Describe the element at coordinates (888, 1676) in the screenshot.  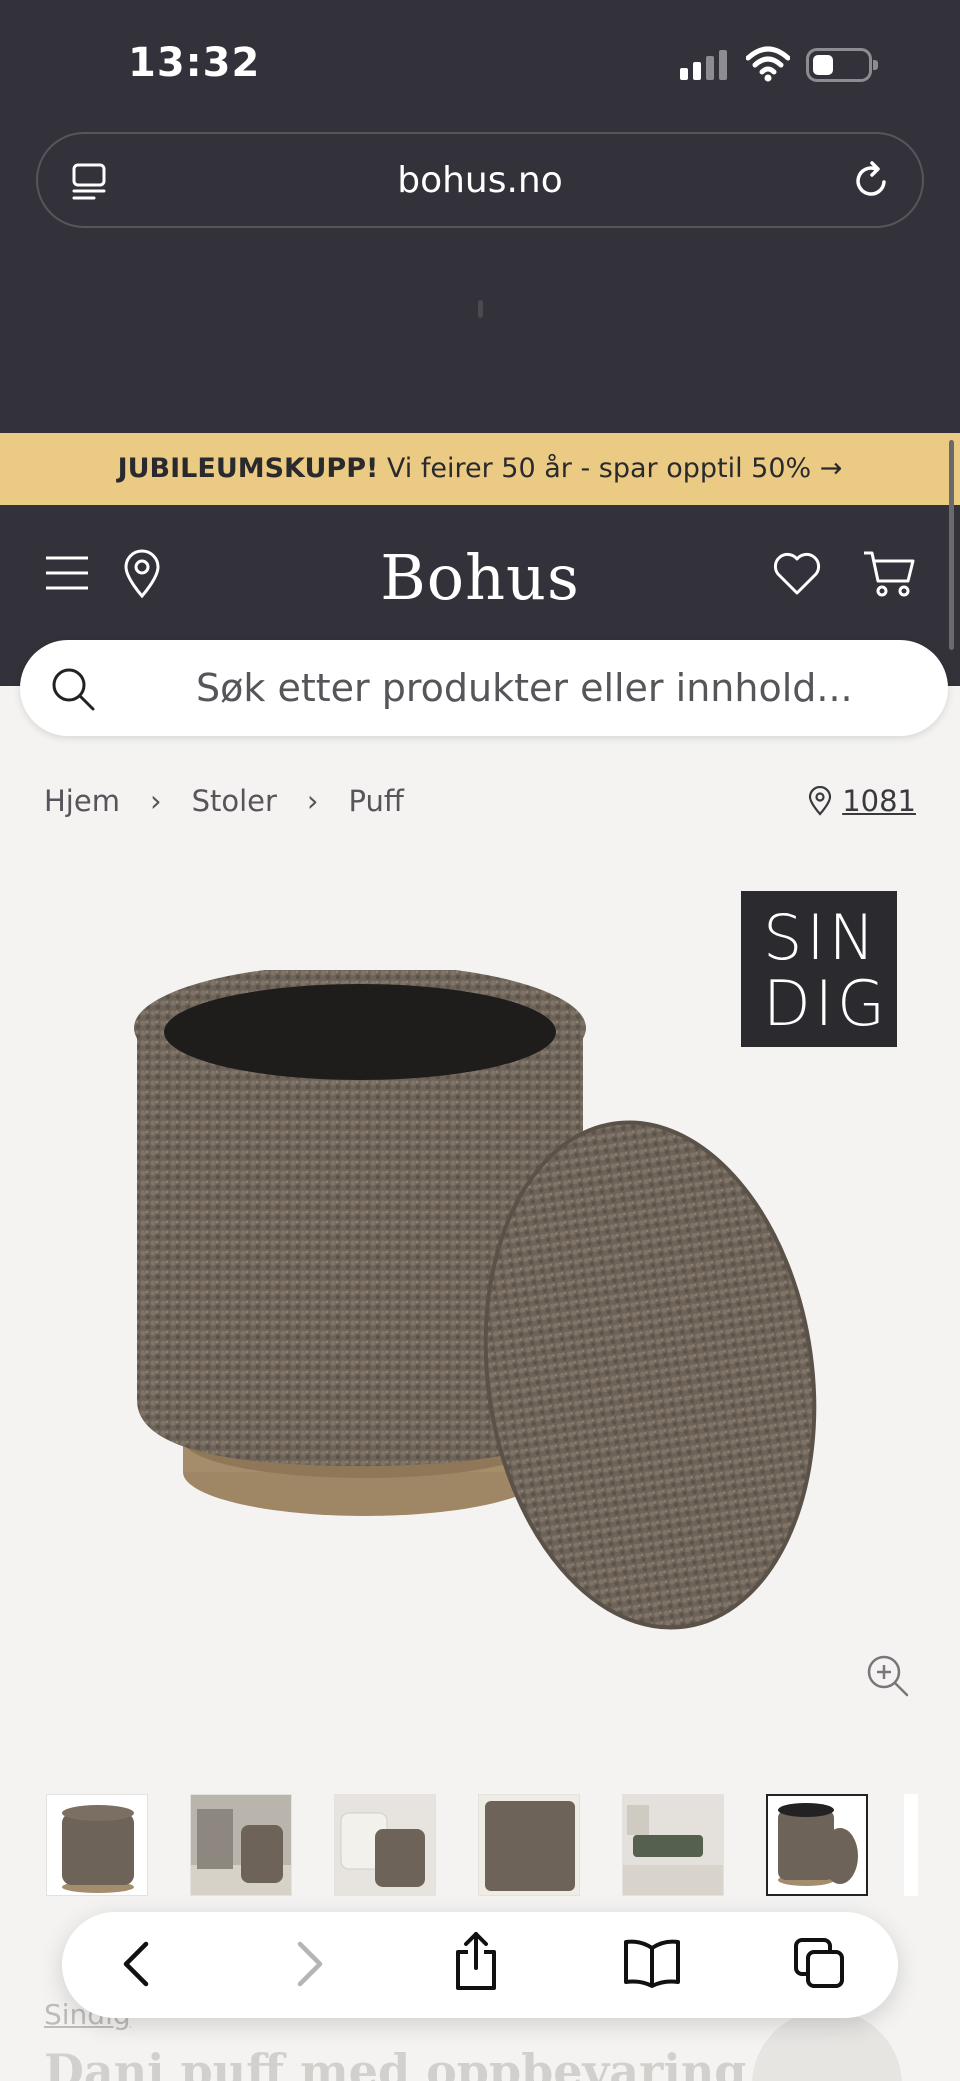
I see `zoom-in-icon` at that location.